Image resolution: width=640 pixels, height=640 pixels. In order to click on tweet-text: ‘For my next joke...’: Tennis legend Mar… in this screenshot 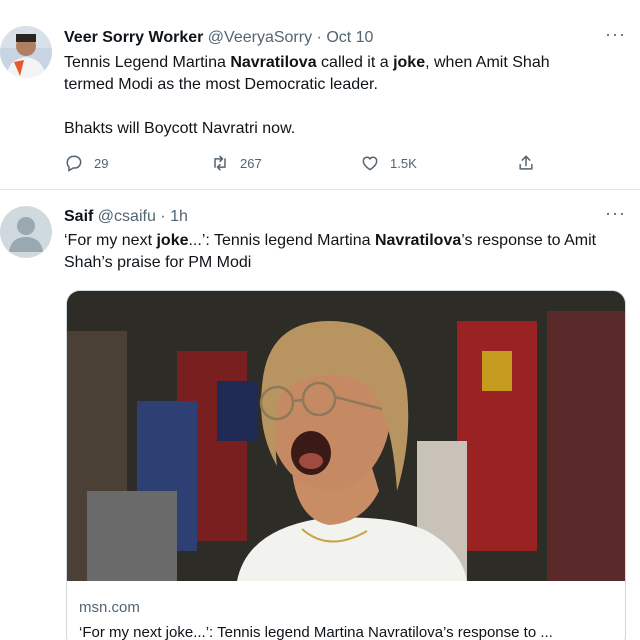, I will do `click(344, 252)`.